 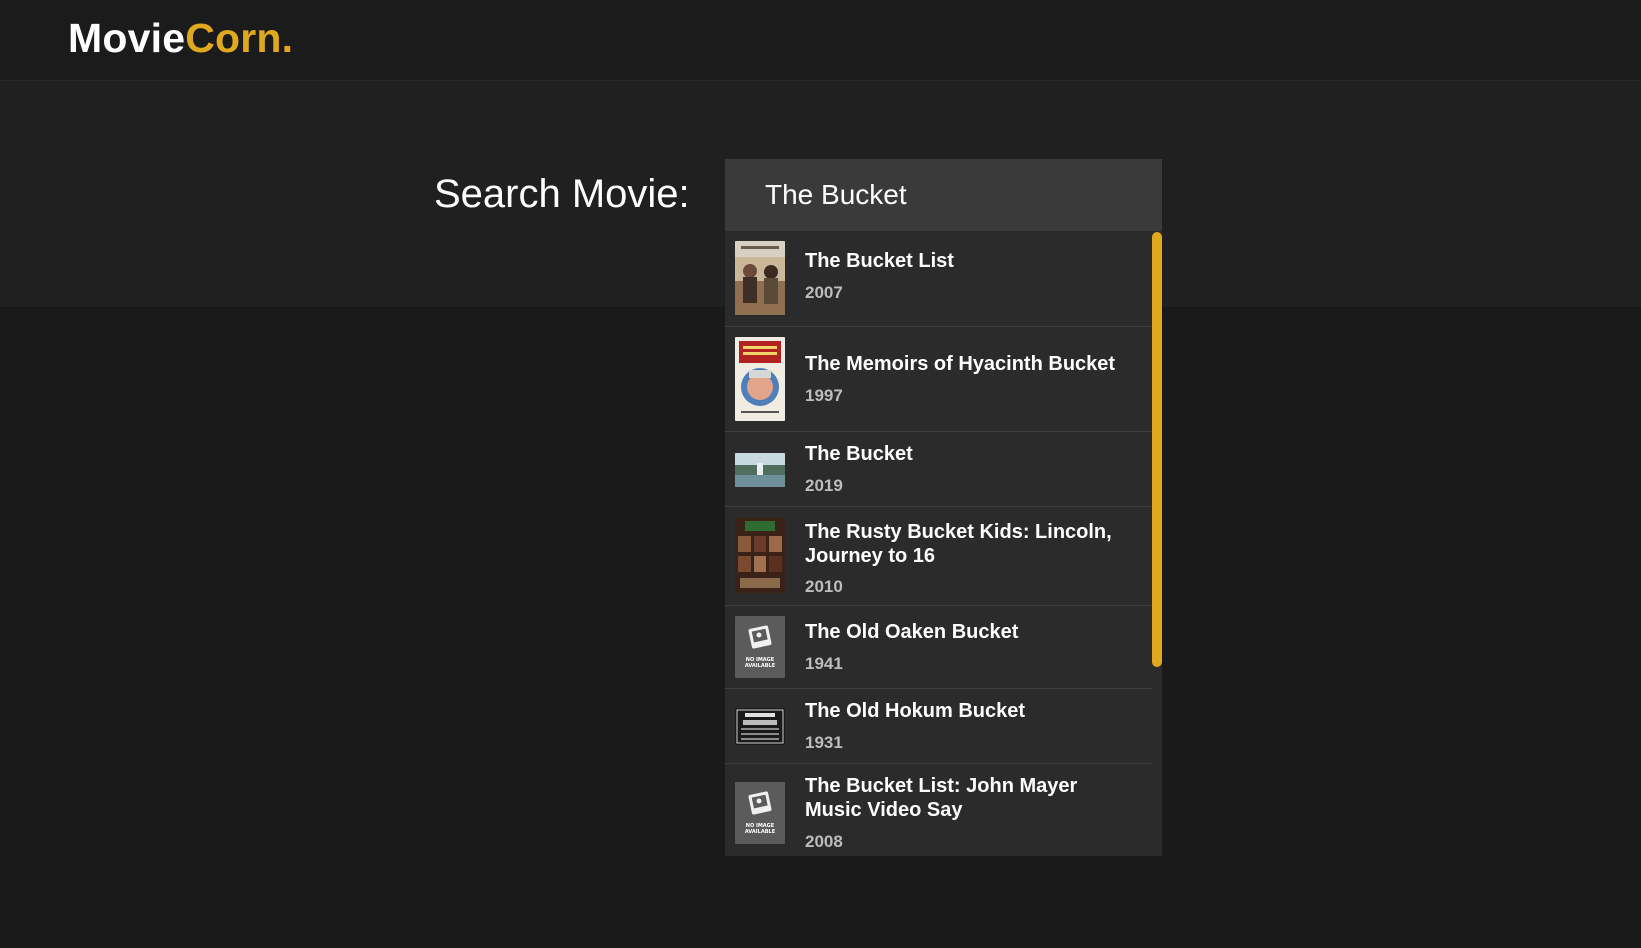 I want to click on search-box, so click(x=943, y=195).